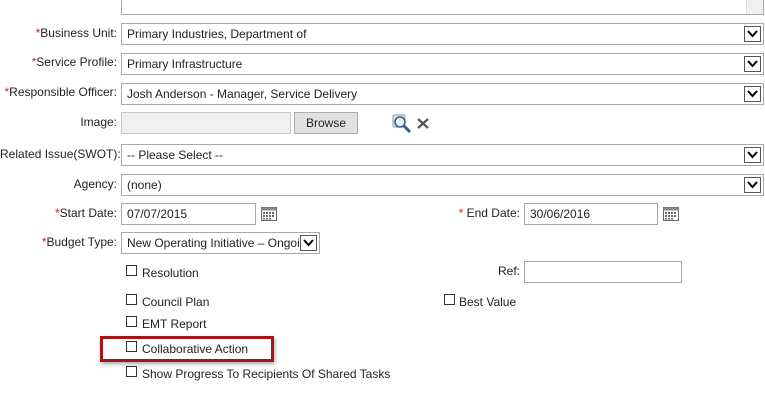  Describe the element at coordinates (60, 154) in the screenshot. I see `related-issue-label: Related Issue(SWOT):` at that location.